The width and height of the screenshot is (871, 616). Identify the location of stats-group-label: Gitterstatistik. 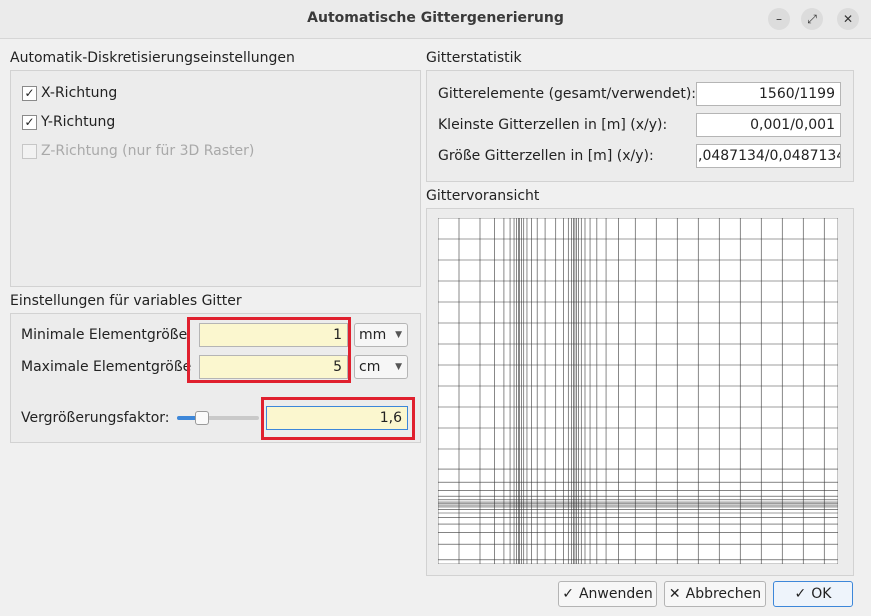
(474, 58).